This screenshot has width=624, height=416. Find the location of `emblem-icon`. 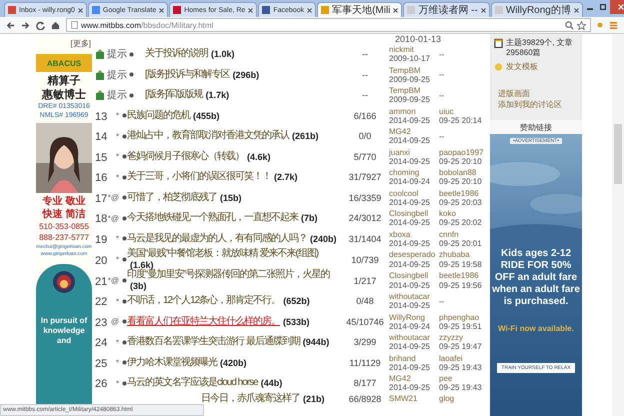

emblem-icon is located at coordinates (64, 282).